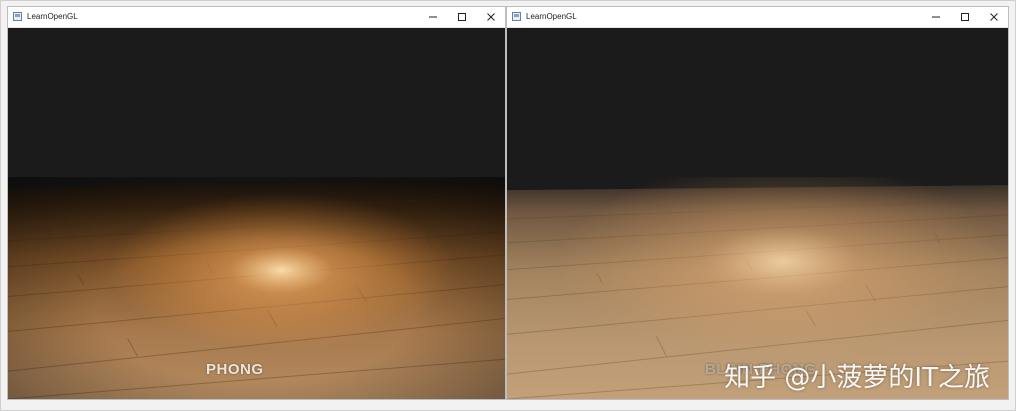  I want to click on watermark-text: 知乎 @小菠萝的IT之旅, so click(857, 378).